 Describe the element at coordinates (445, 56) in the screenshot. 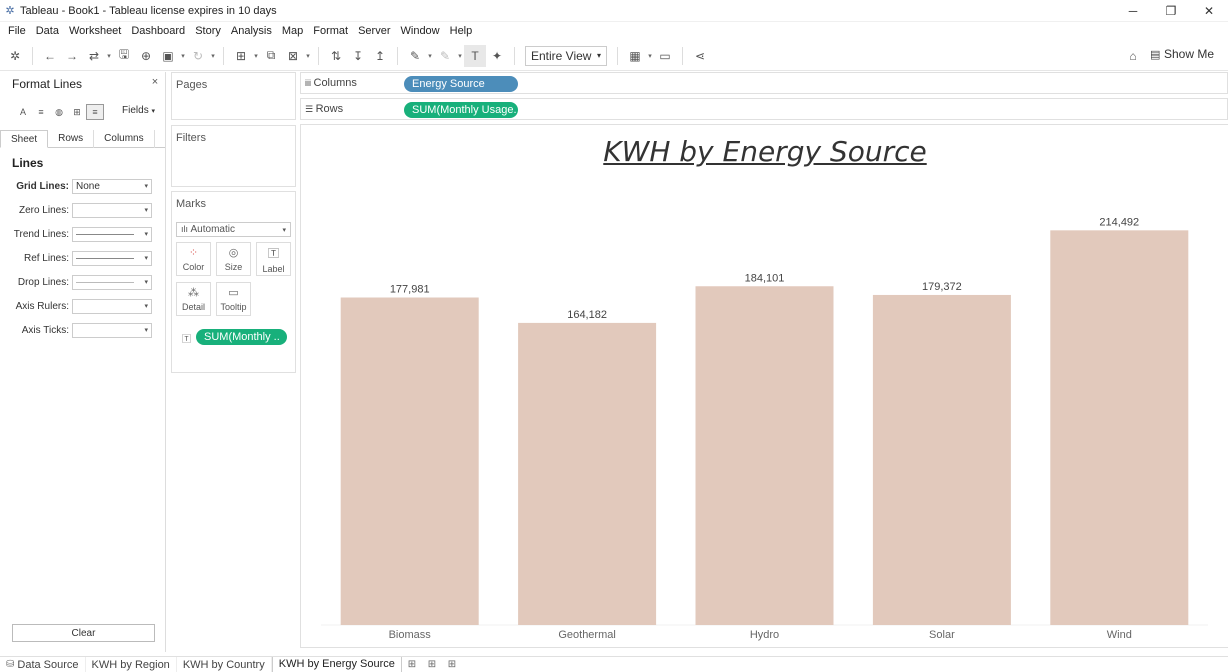

I see `group-members-icon: ✎` at that location.